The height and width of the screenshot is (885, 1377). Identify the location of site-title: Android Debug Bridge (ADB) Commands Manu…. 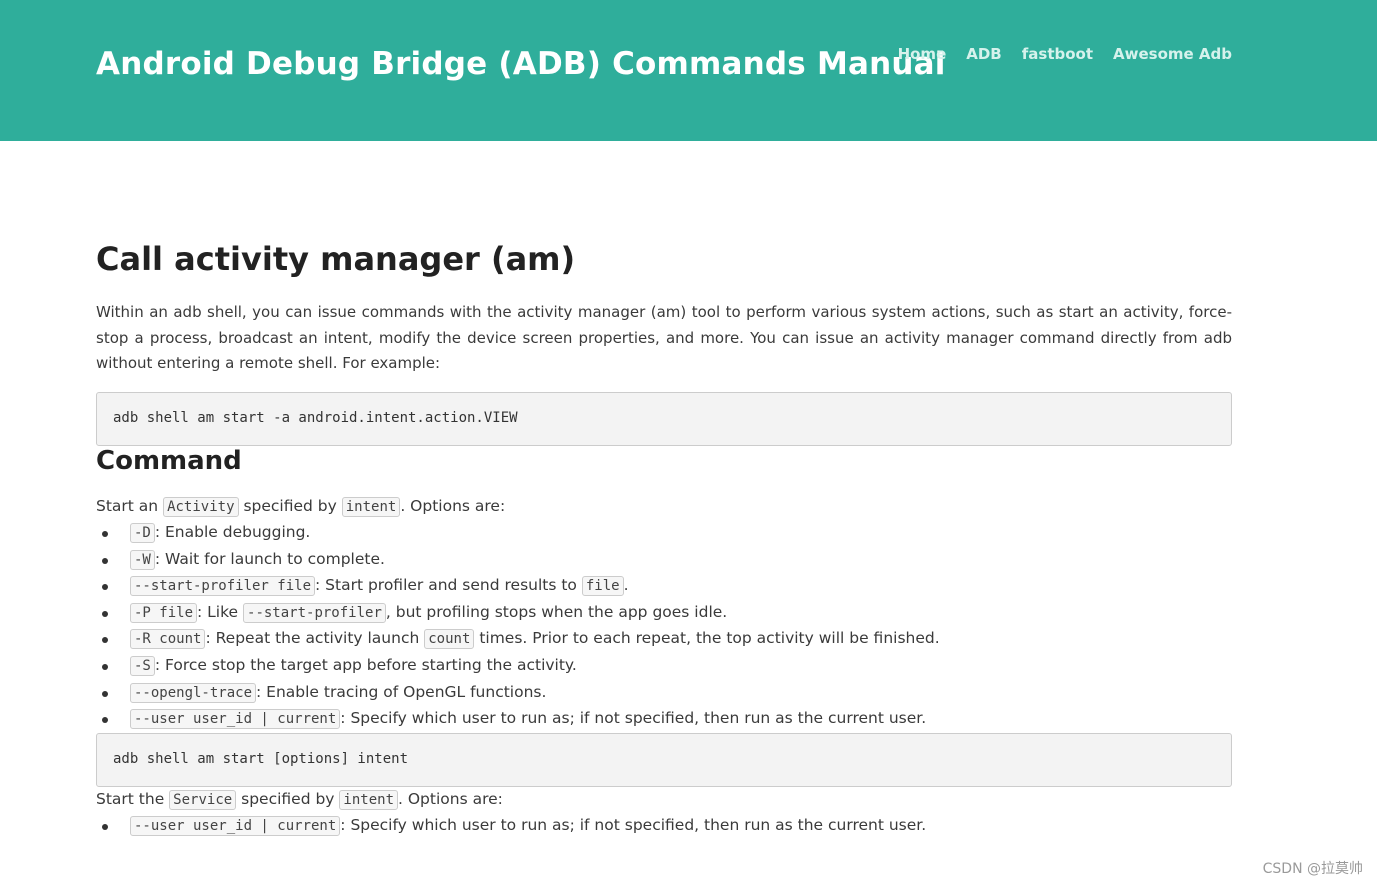
(521, 64).